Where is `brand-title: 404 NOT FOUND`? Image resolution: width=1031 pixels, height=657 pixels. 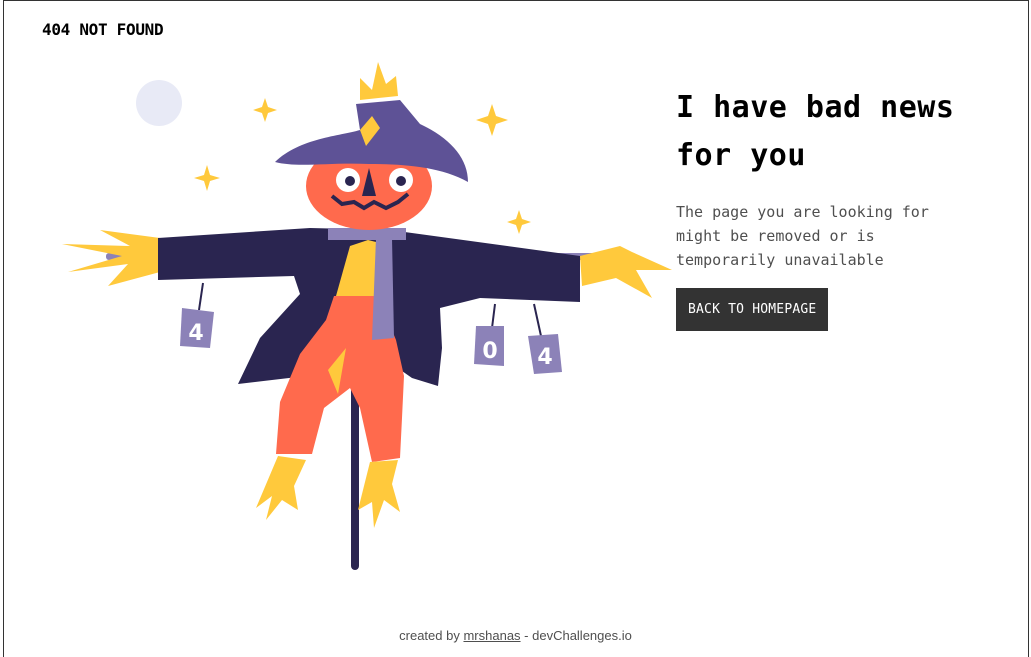
brand-title: 404 NOT FOUND is located at coordinates (103, 29).